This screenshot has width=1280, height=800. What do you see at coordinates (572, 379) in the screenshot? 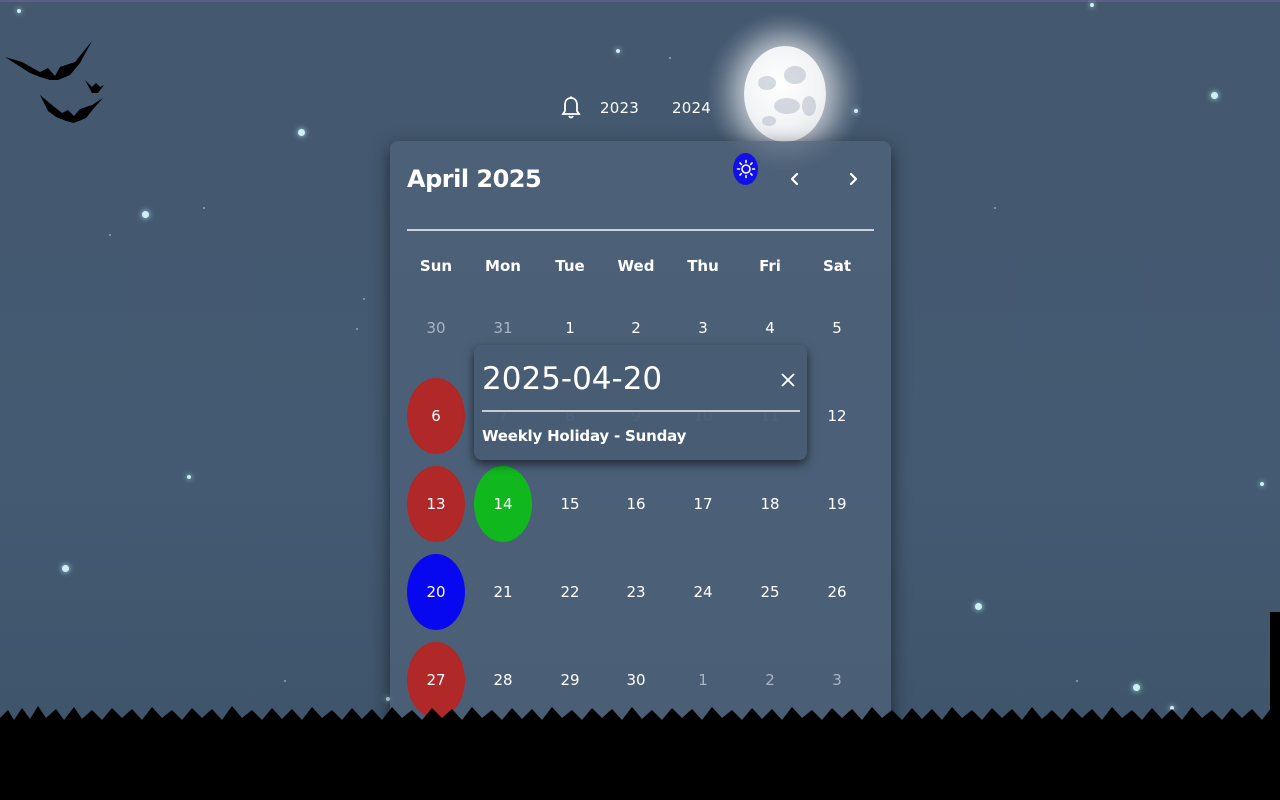
I see `popup-date: 2025-04-20` at bounding box center [572, 379].